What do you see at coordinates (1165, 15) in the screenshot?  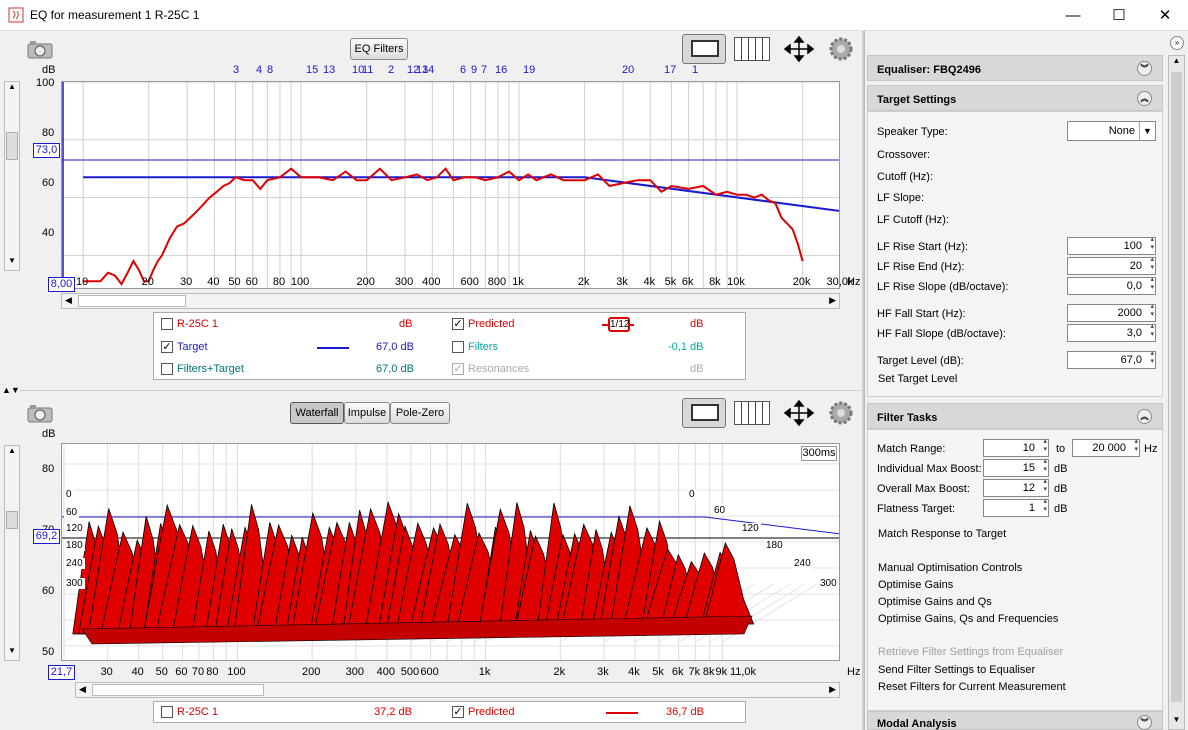 I see `close-button: ✕` at bounding box center [1165, 15].